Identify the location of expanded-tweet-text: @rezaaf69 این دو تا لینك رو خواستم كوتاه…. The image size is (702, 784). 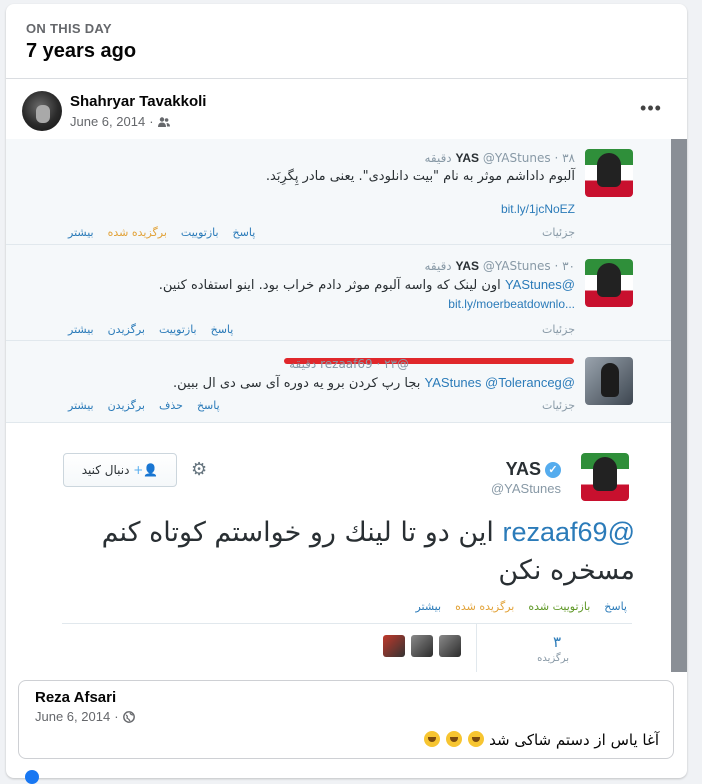
(345, 551).